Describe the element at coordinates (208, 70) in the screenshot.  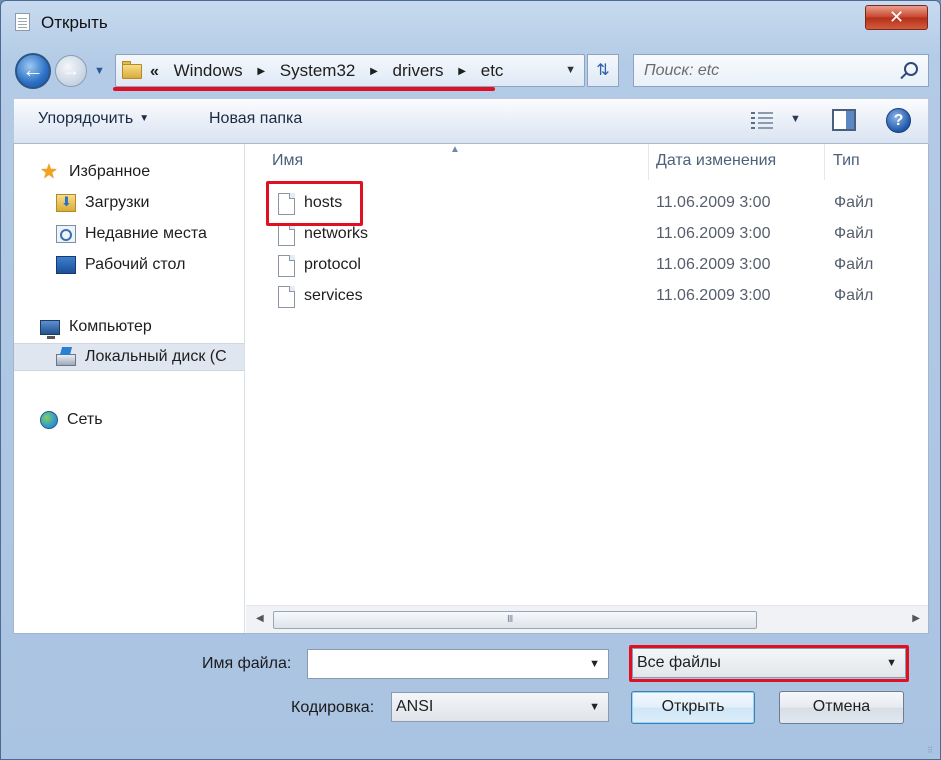
I see `breadcrumb-windows: Windows` at that location.